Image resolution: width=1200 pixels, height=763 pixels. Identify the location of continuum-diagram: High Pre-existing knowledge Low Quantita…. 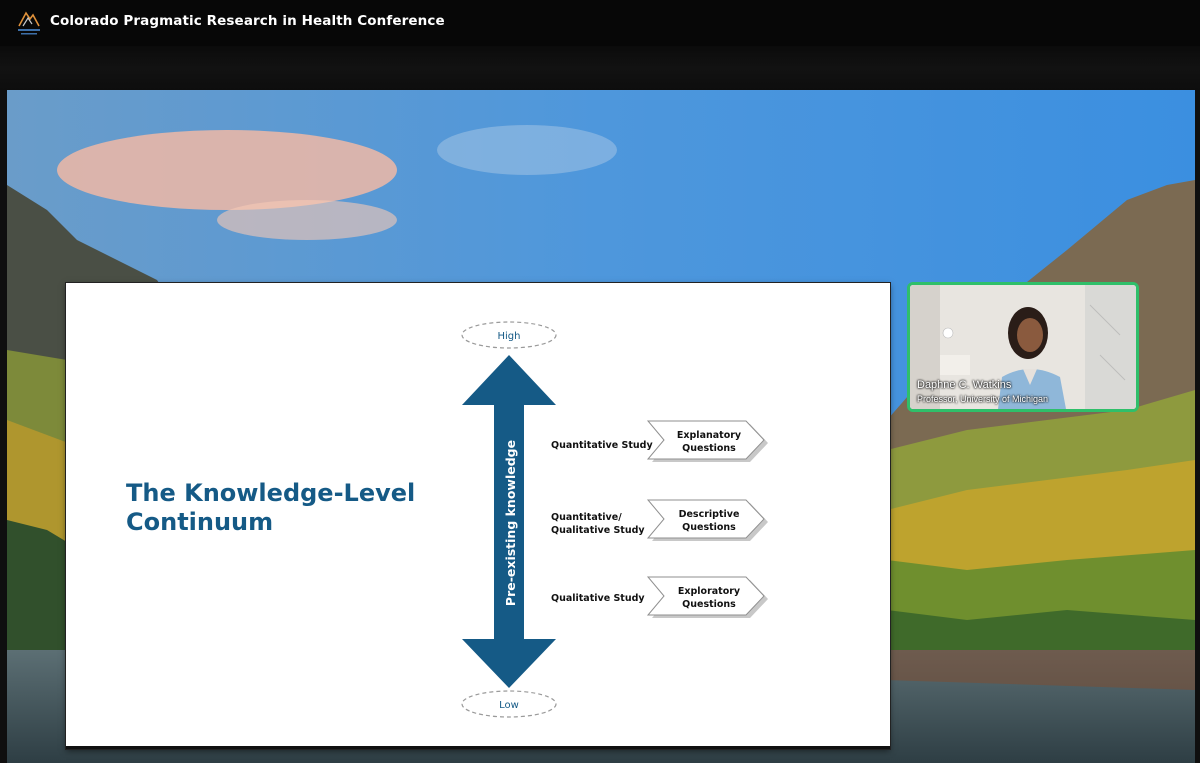
(614, 519).